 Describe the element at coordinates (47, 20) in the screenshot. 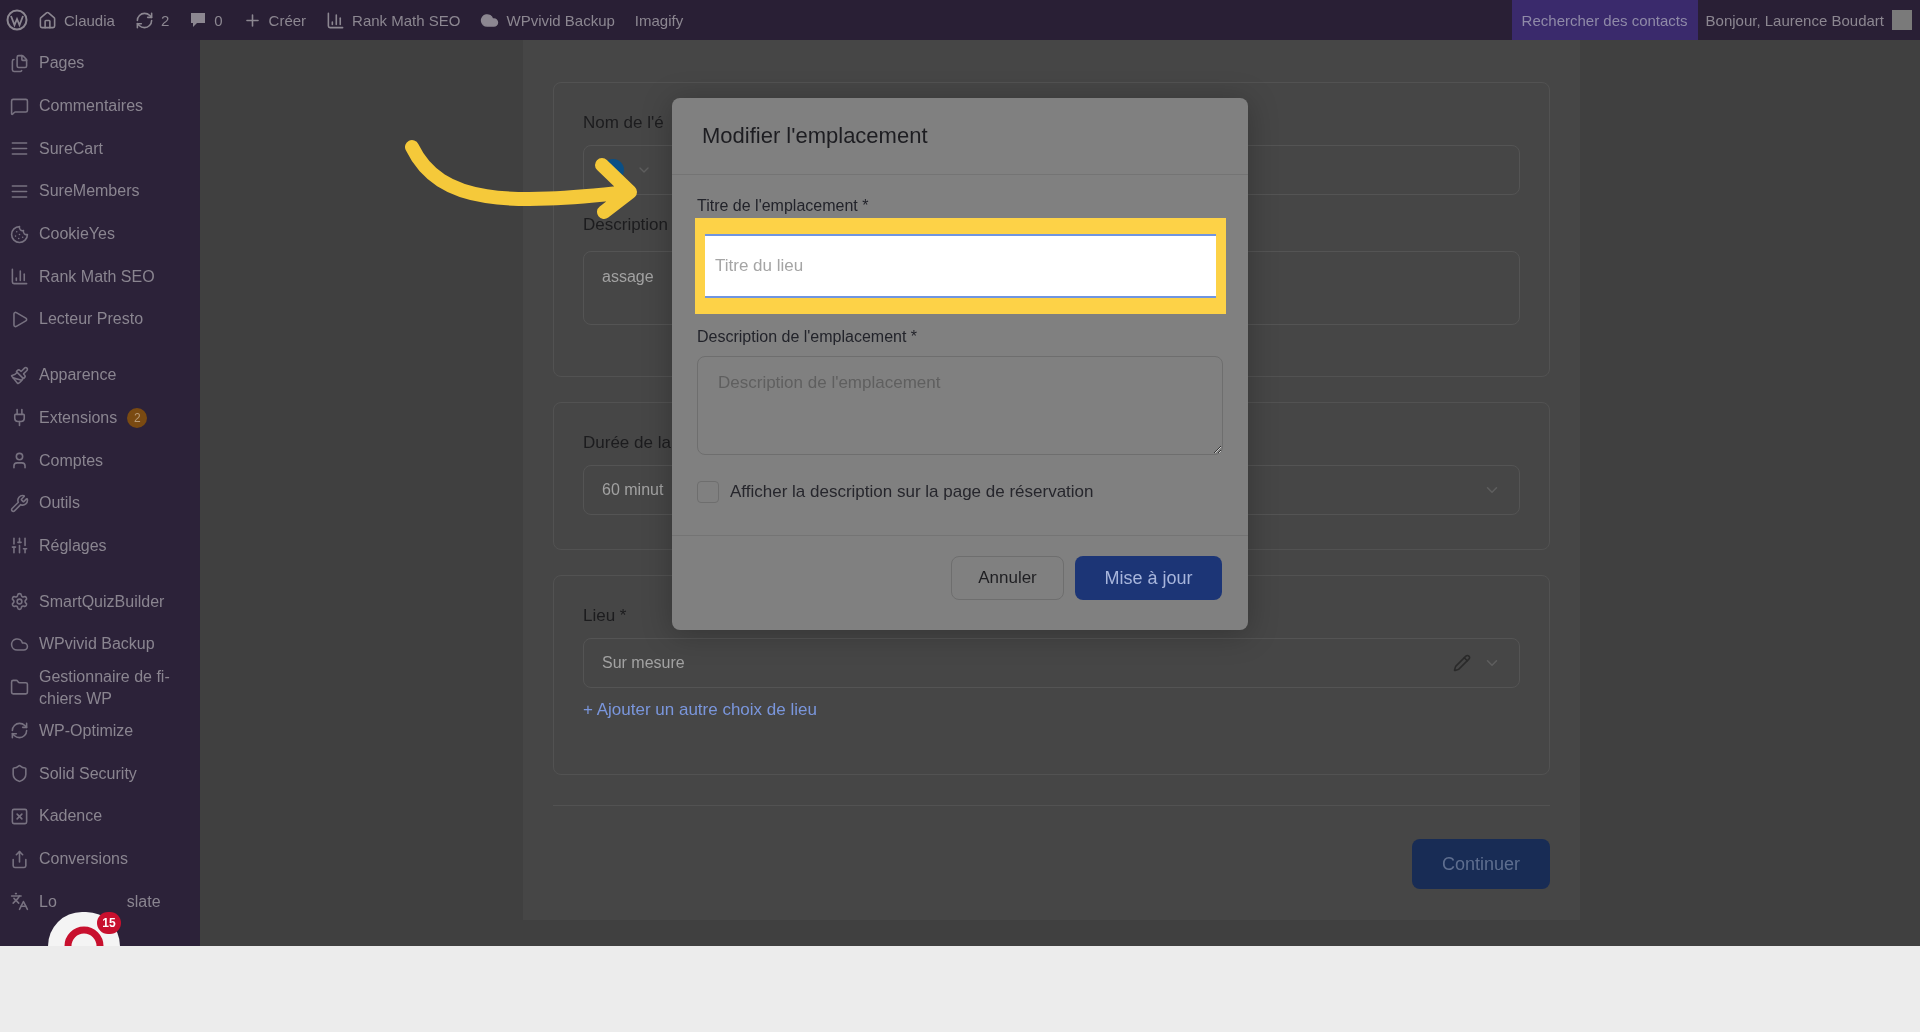

I see `home-icon` at that location.